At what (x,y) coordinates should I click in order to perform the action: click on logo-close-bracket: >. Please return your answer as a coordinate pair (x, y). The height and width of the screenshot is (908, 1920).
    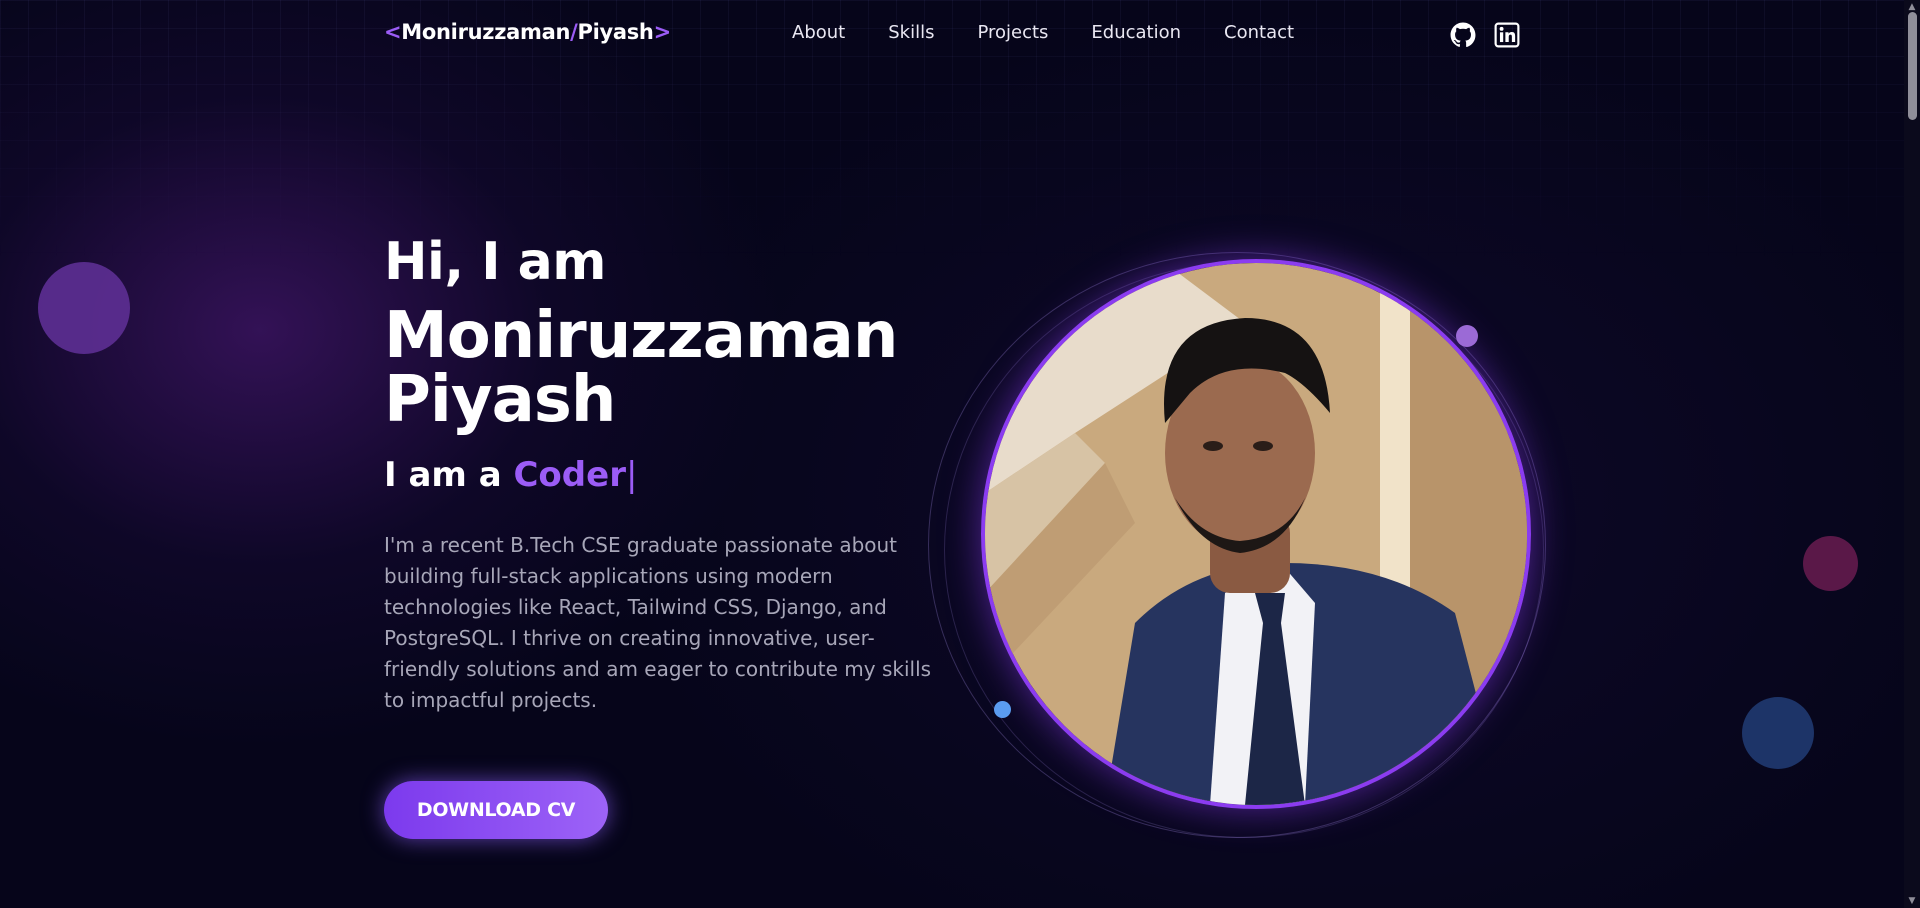
    Looking at the image, I should click on (662, 32).